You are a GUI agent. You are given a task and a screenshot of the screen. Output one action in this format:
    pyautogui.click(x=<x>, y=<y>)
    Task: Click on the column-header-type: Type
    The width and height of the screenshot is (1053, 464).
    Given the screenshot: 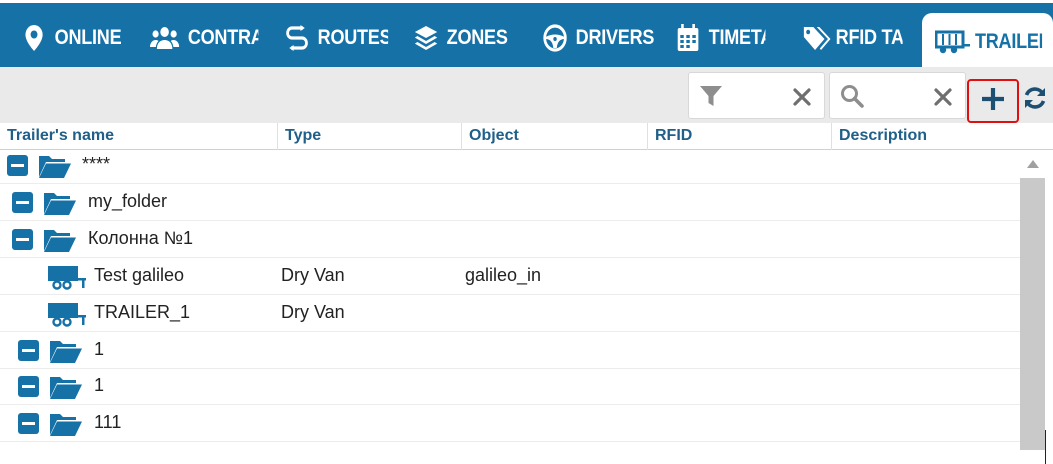 What is the action you would take?
    pyautogui.click(x=370, y=136)
    